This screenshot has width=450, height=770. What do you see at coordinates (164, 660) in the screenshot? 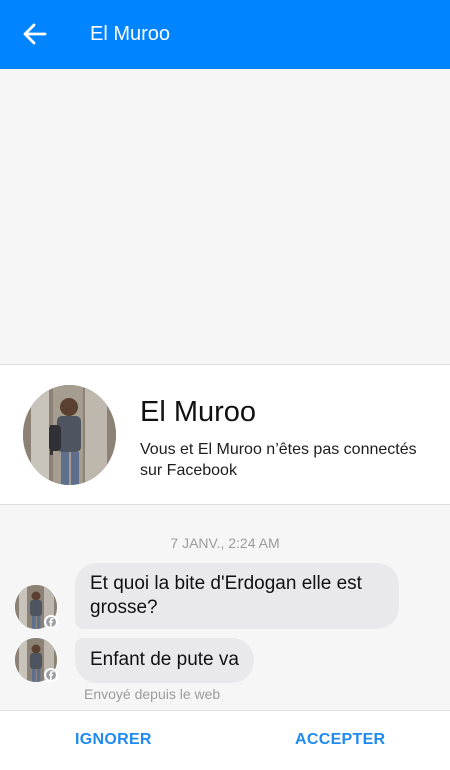
I see `message-bubble: Enfant de pute va` at bounding box center [164, 660].